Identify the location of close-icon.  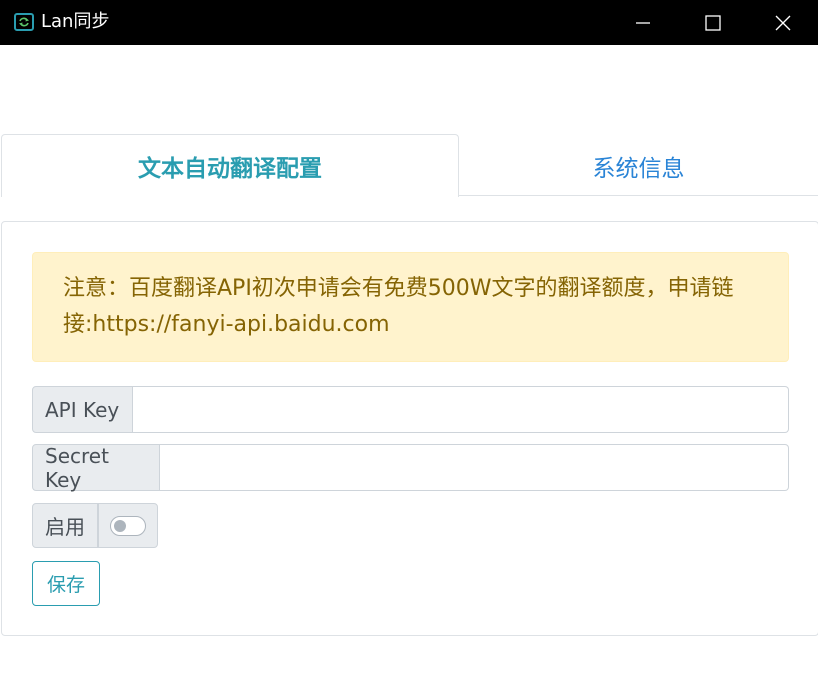
(783, 22).